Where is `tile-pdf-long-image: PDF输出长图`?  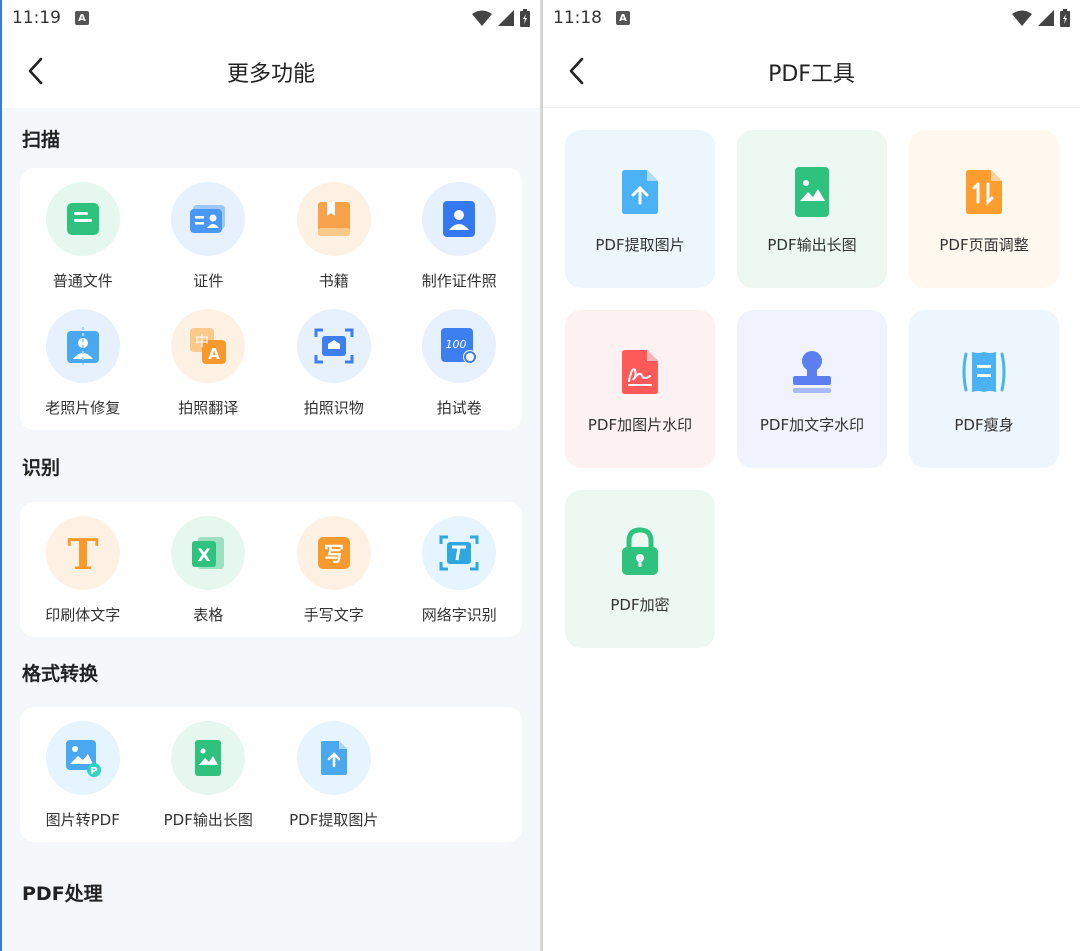 tile-pdf-long-image: PDF输出长图 is located at coordinates (209, 775).